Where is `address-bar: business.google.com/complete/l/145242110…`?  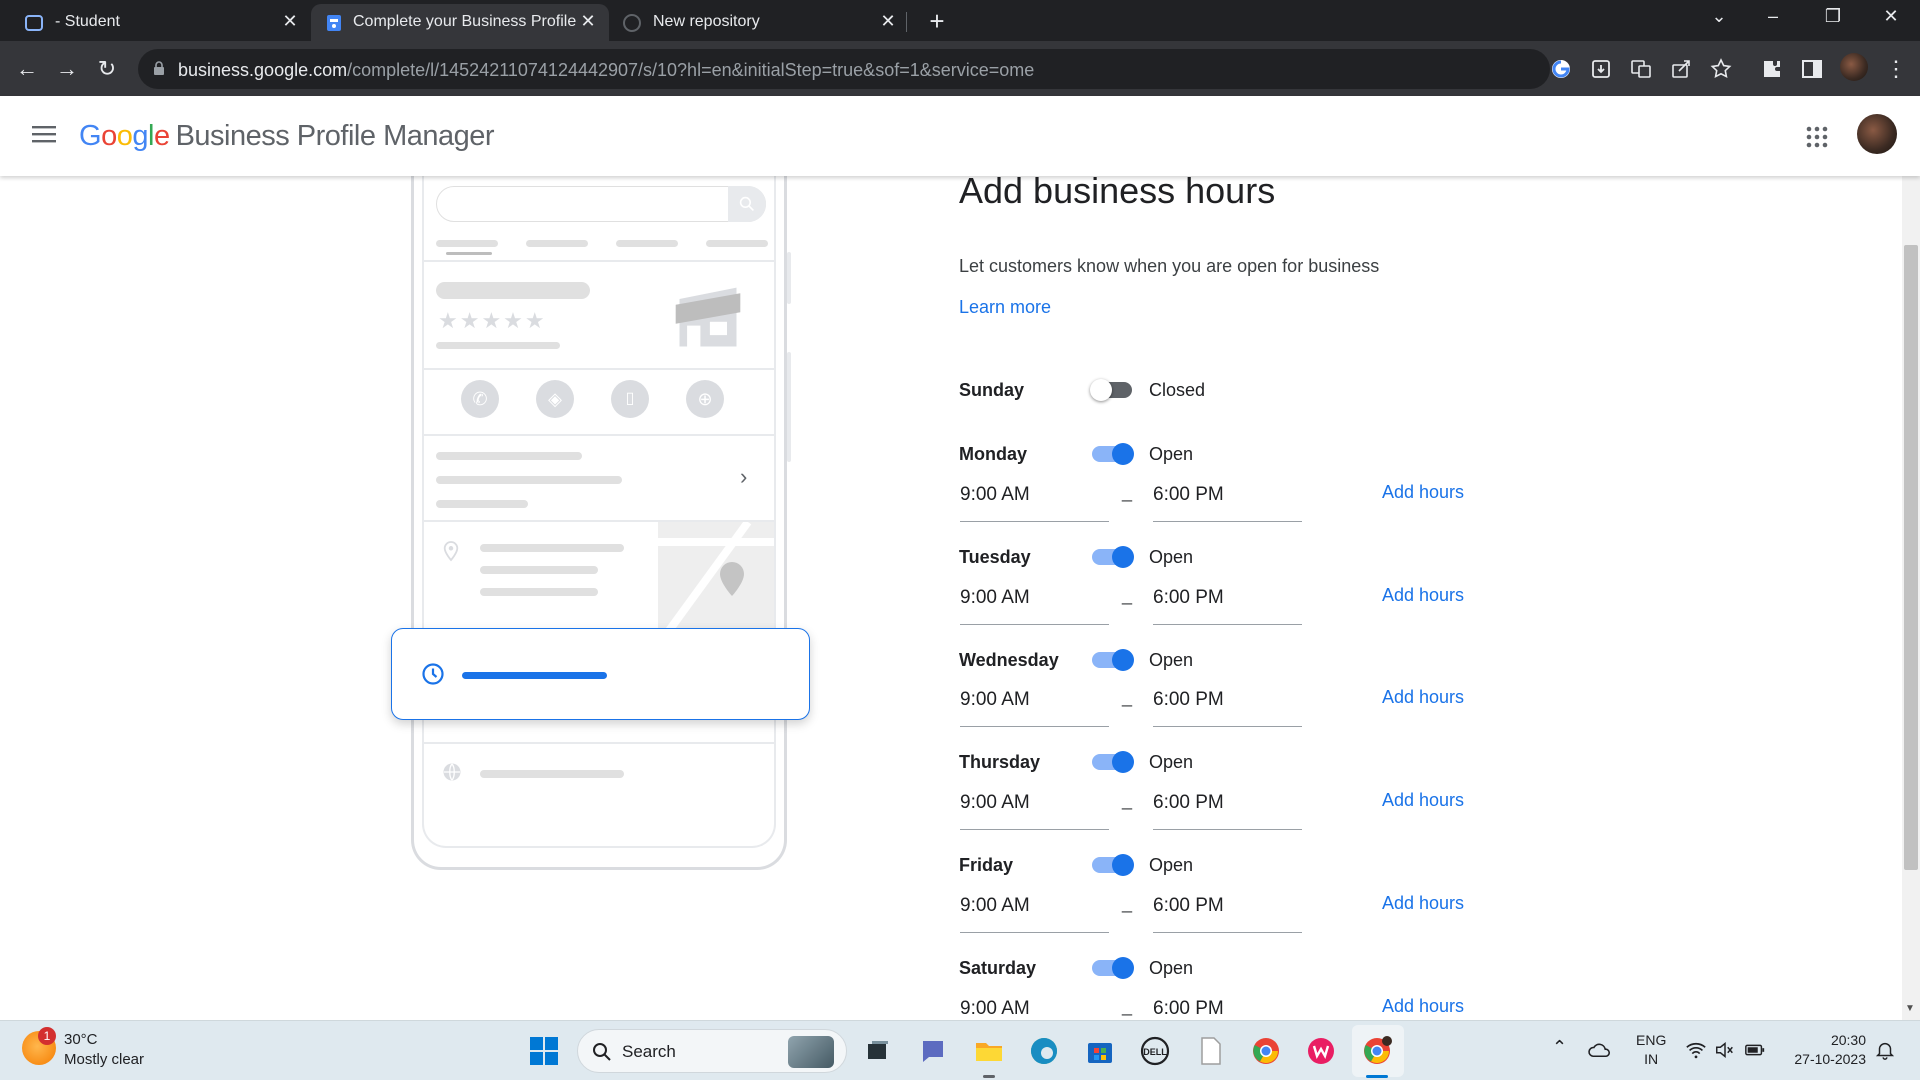
address-bar: business.google.com/complete/l/145242110… is located at coordinates (844, 69).